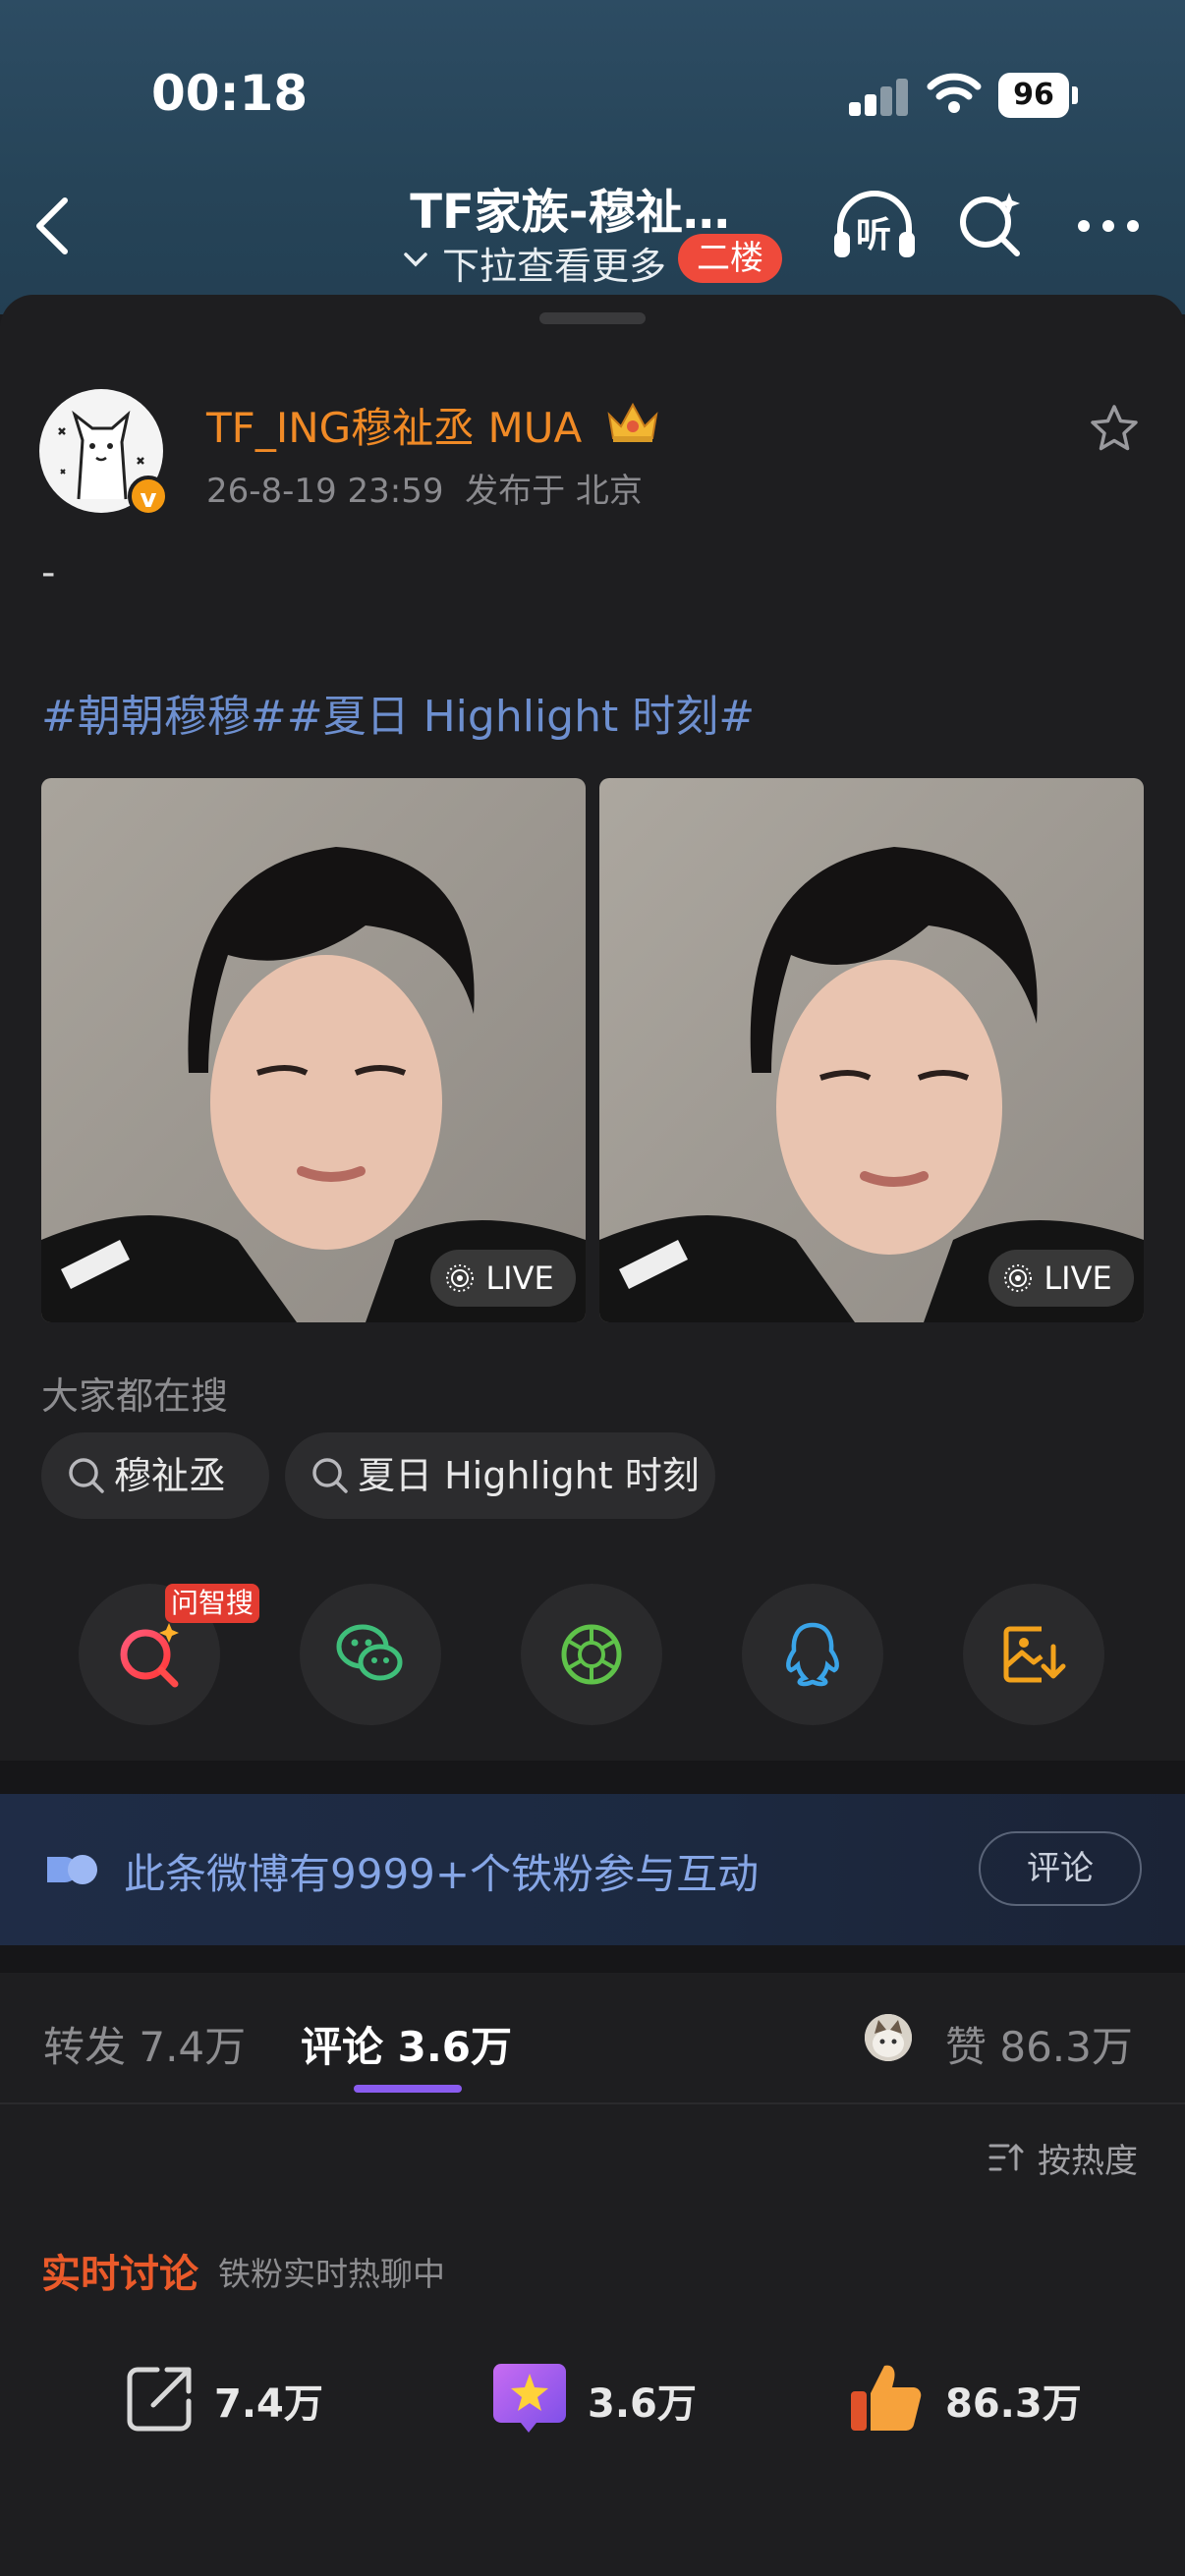 The image size is (1185, 2576). I want to click on tabs-divider, so click(592, 2103).